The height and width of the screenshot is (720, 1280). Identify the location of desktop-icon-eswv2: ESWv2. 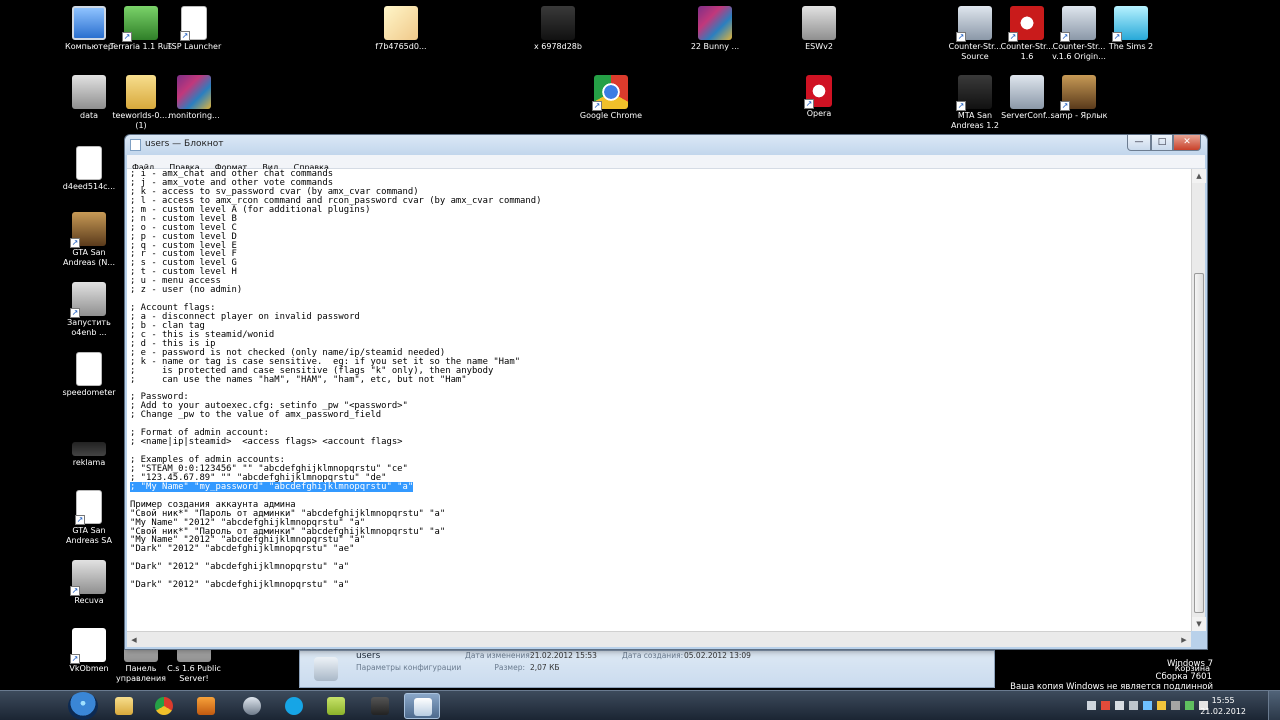
(819, 29).